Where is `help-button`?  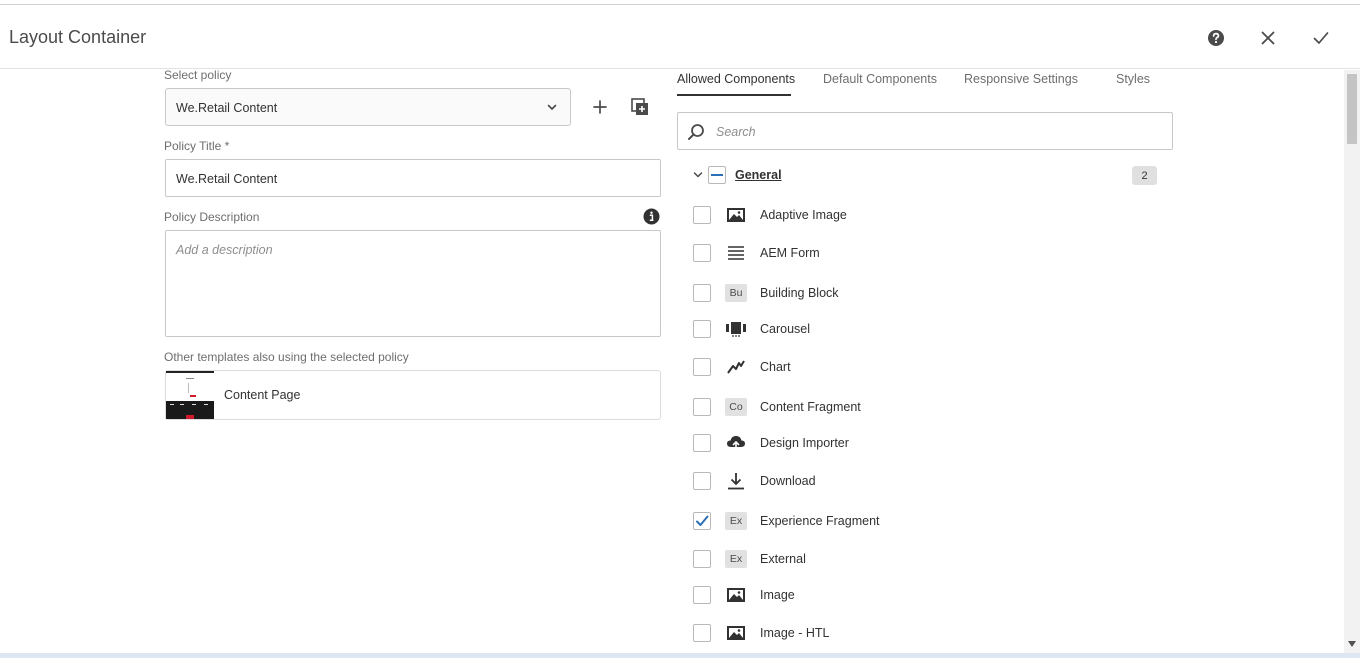
help-button is located at coordinates (1216, 38).